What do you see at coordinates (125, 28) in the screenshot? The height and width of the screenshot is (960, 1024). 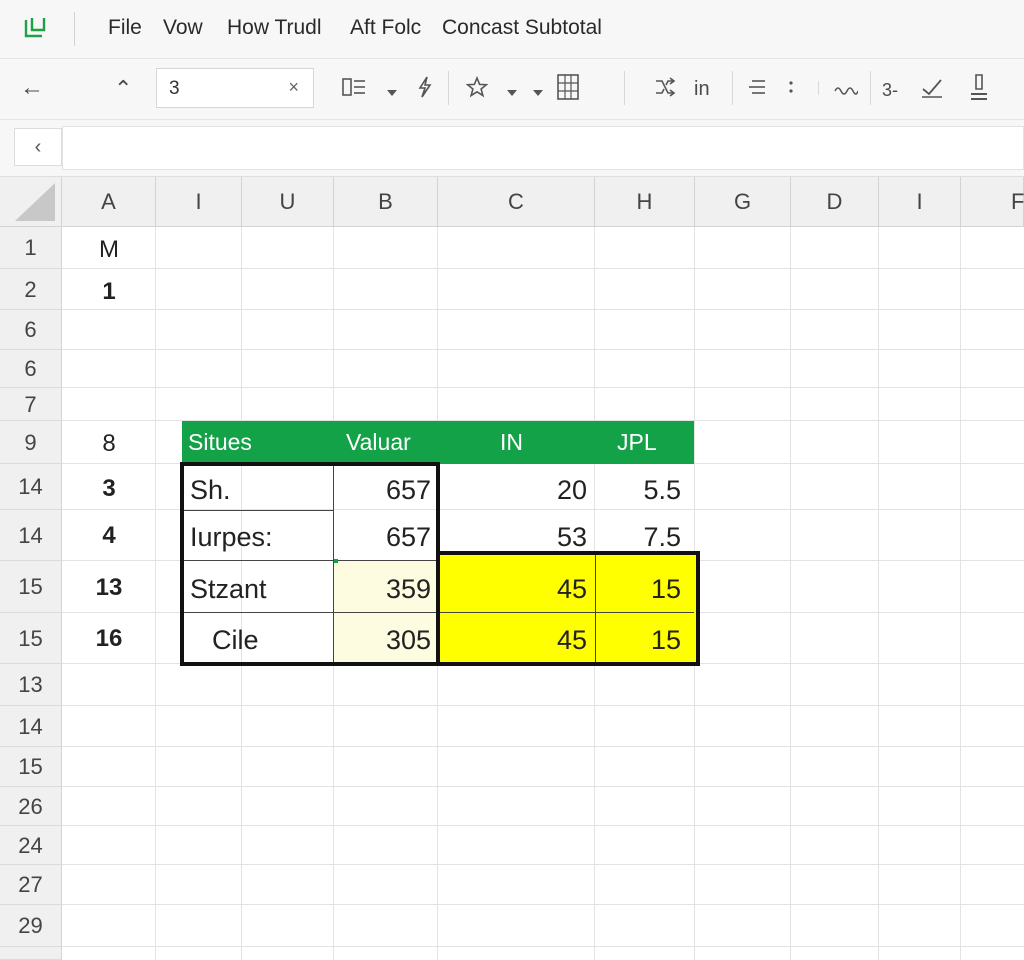 I see `menu-file: File` at bounding box center [125, 28].